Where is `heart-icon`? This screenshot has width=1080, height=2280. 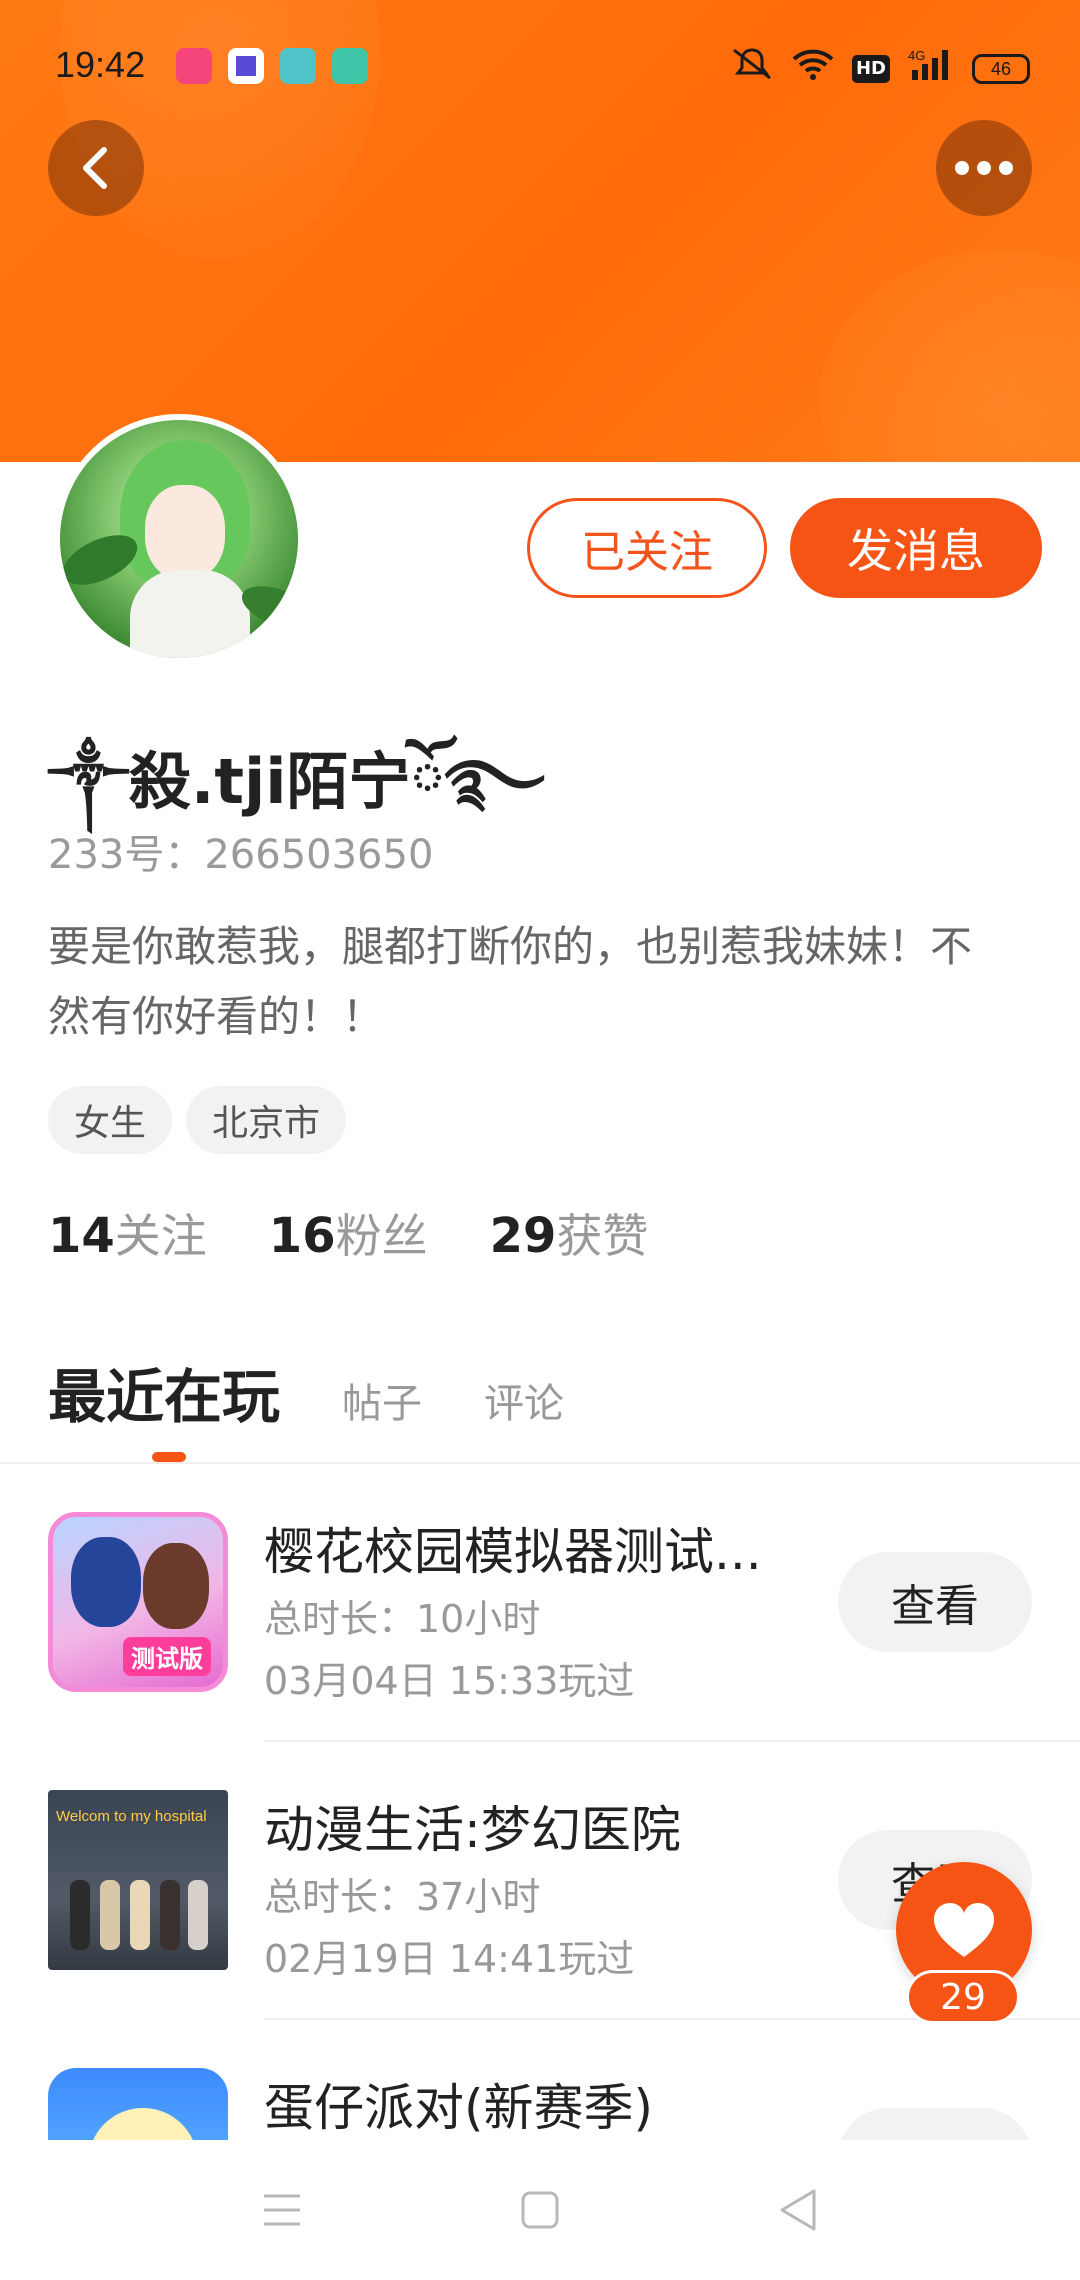 heart-icon is located at coordinates (964, 1930).